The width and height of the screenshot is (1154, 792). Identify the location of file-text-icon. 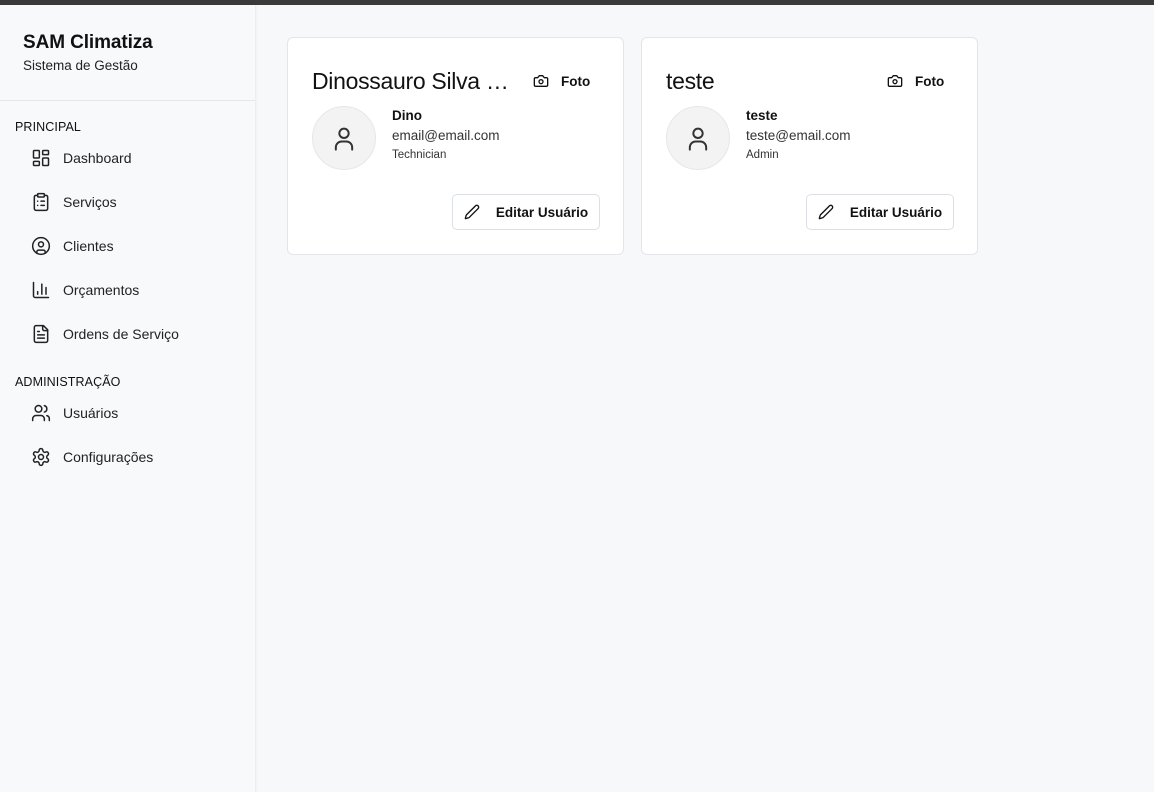
(41, 334).